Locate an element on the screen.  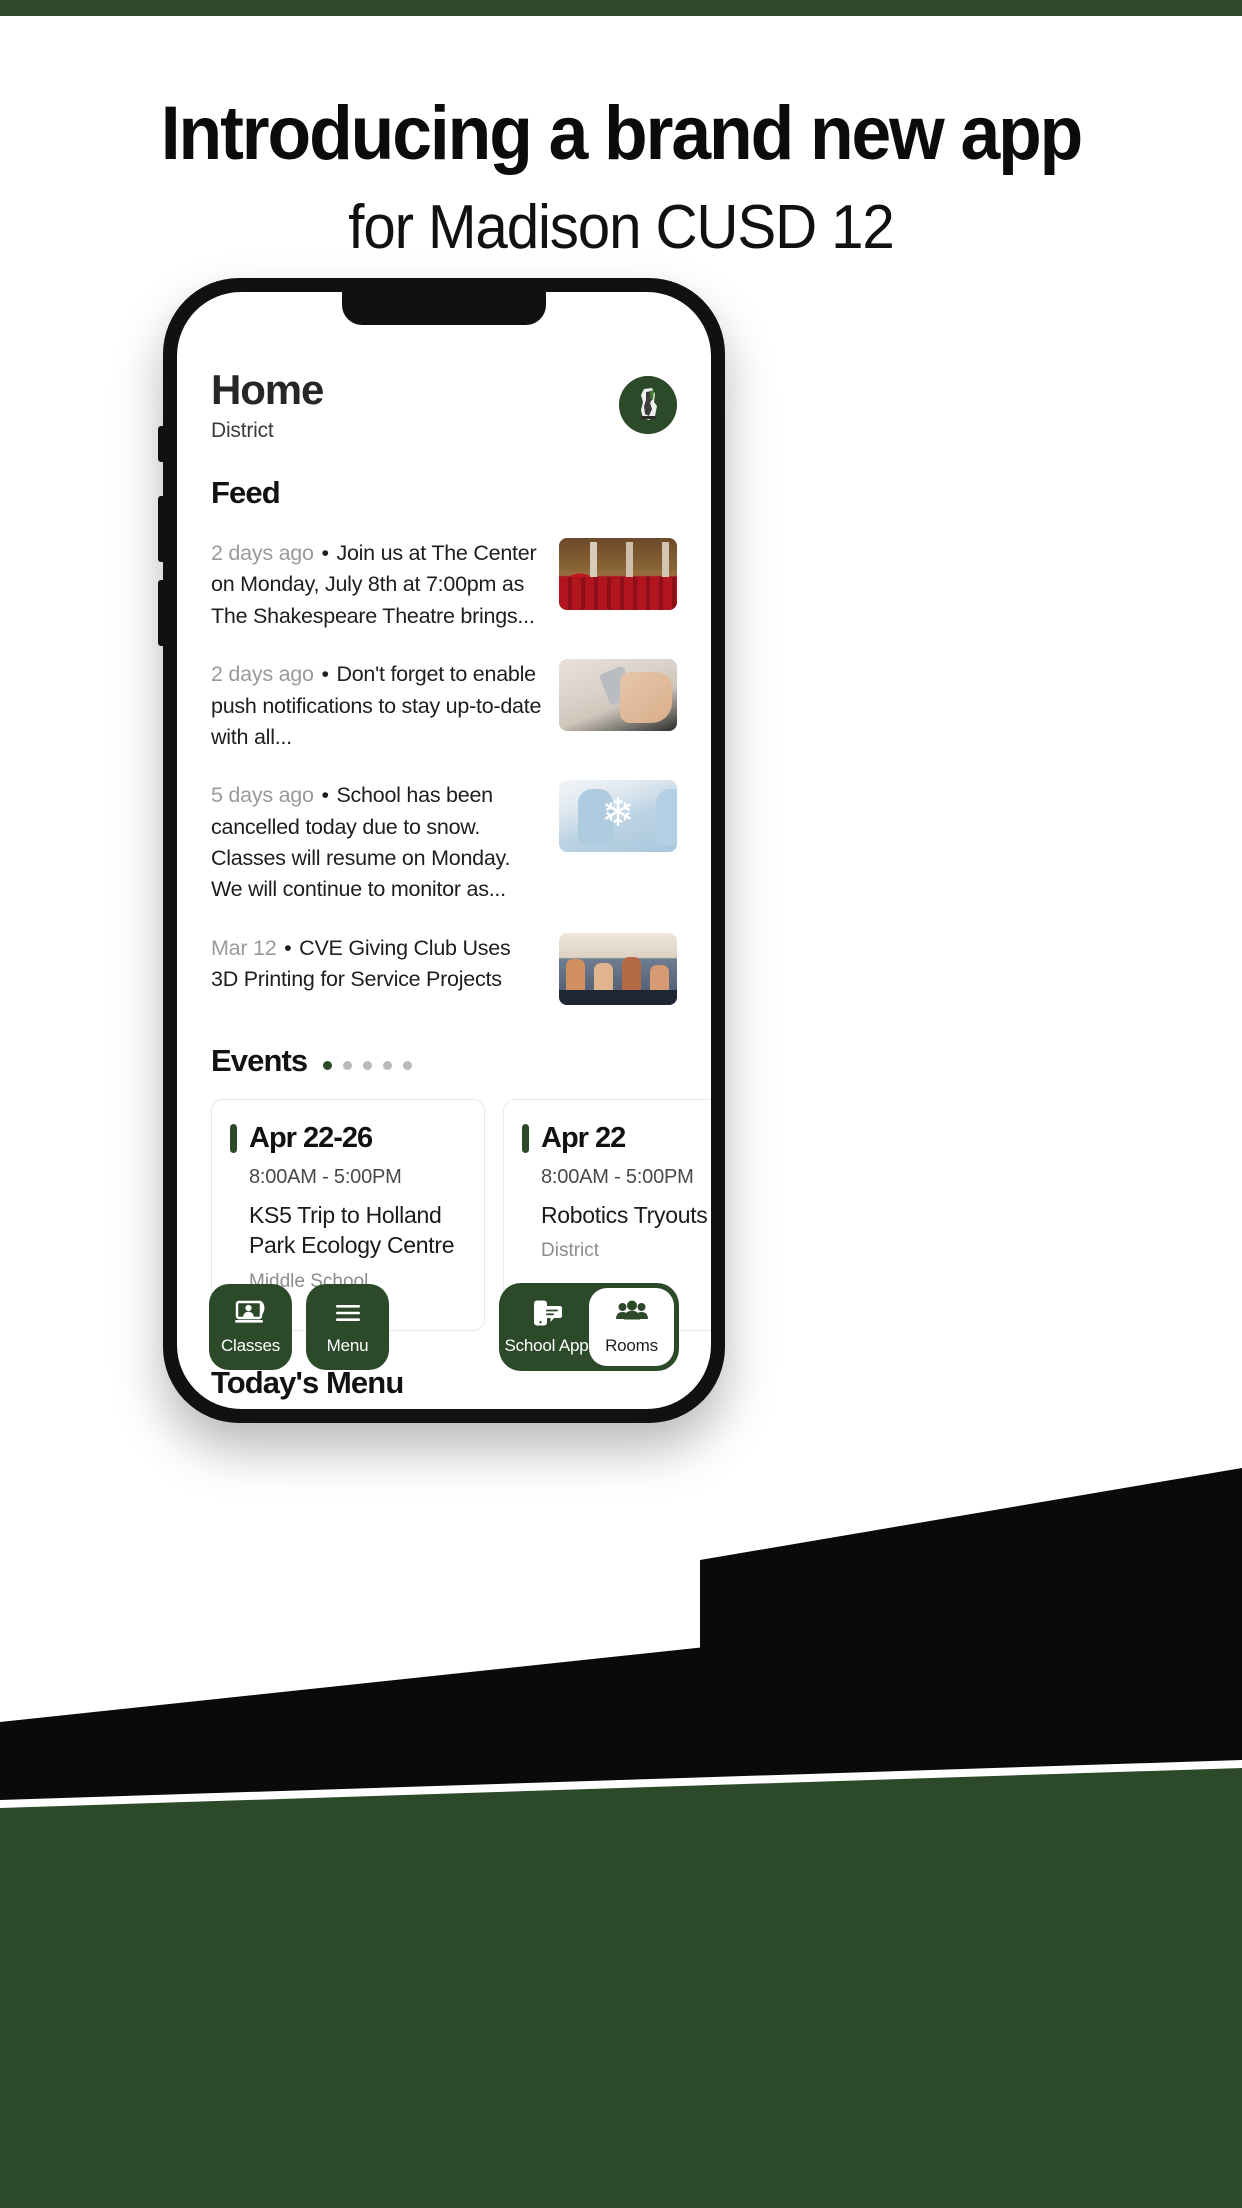
madison-cusd-trojan-logo-icon is located at coordinates (648, 405).